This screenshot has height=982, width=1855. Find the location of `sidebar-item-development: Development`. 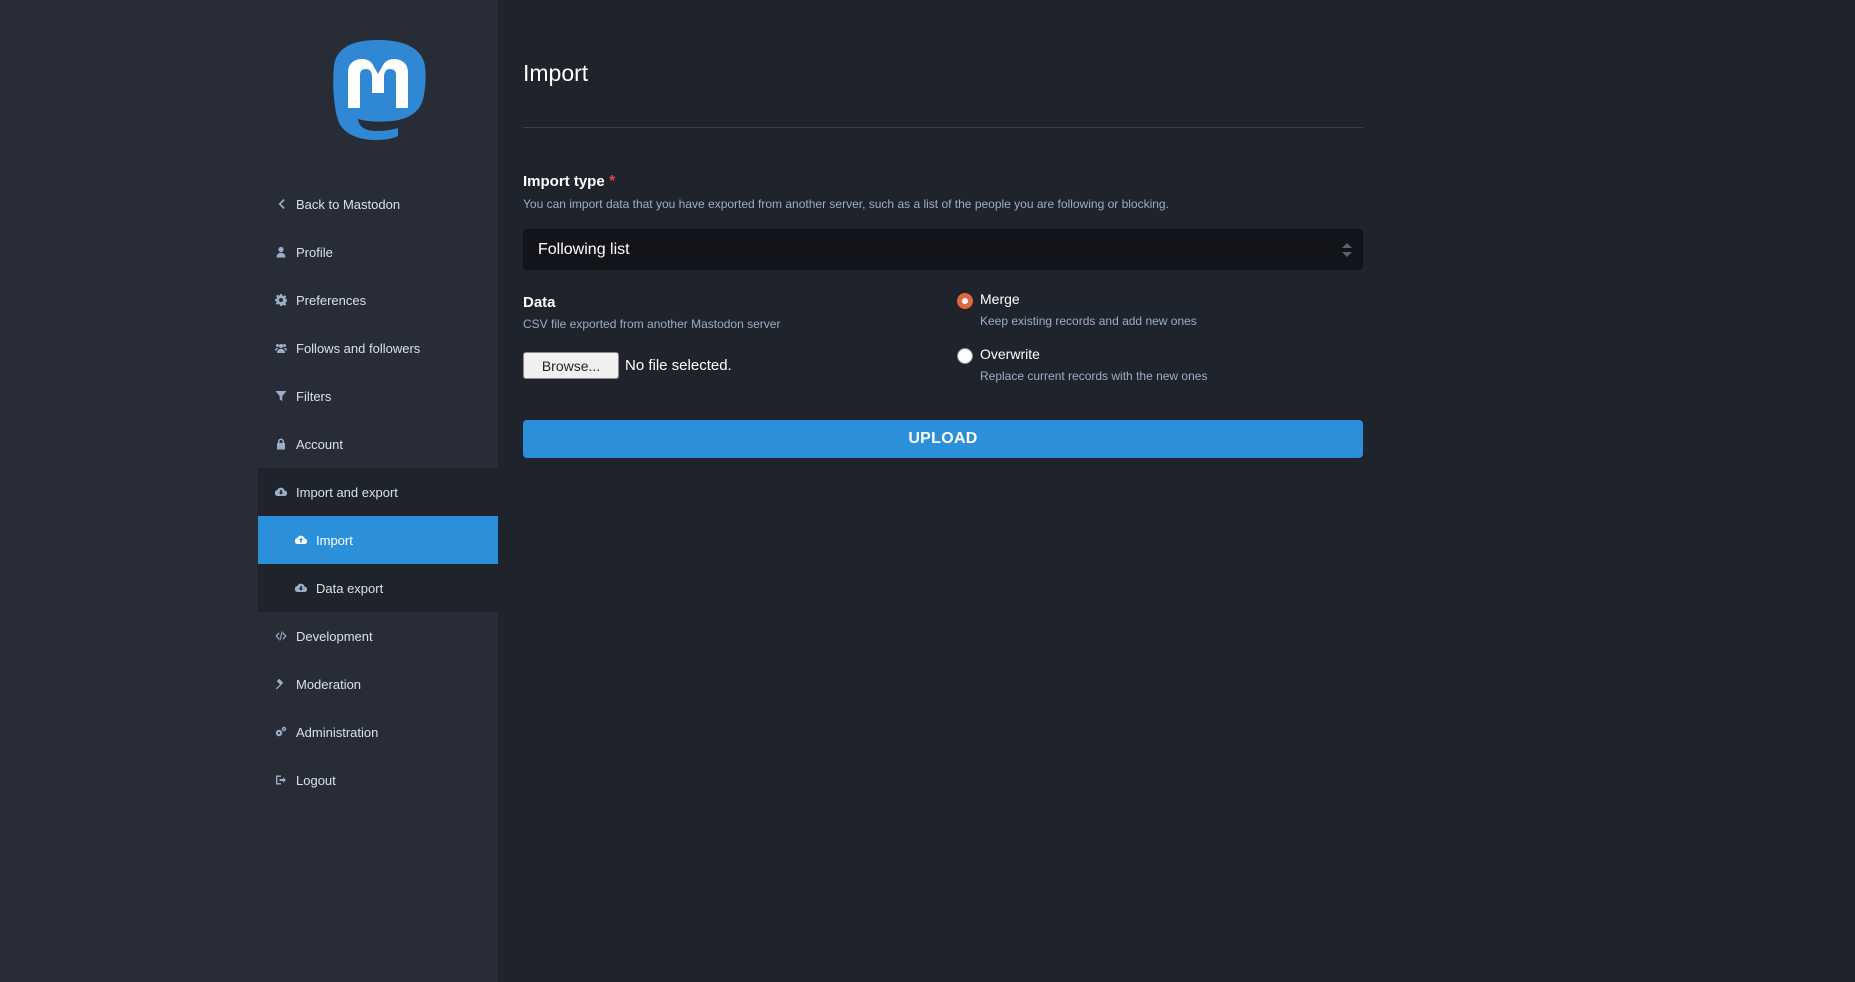

sidebar-item-development: Development is located at coordinates (378, 636).